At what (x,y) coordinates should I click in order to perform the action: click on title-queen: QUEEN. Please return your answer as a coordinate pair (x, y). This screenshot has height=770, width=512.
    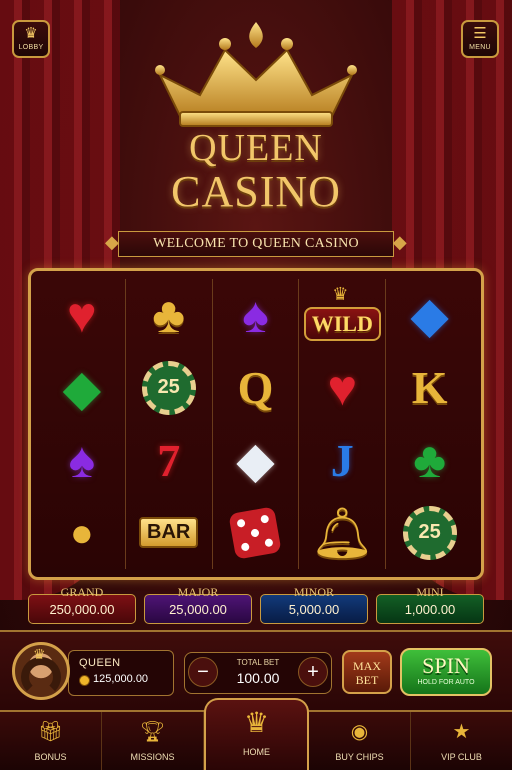
    Looking at the image, I should click on (256, 148).